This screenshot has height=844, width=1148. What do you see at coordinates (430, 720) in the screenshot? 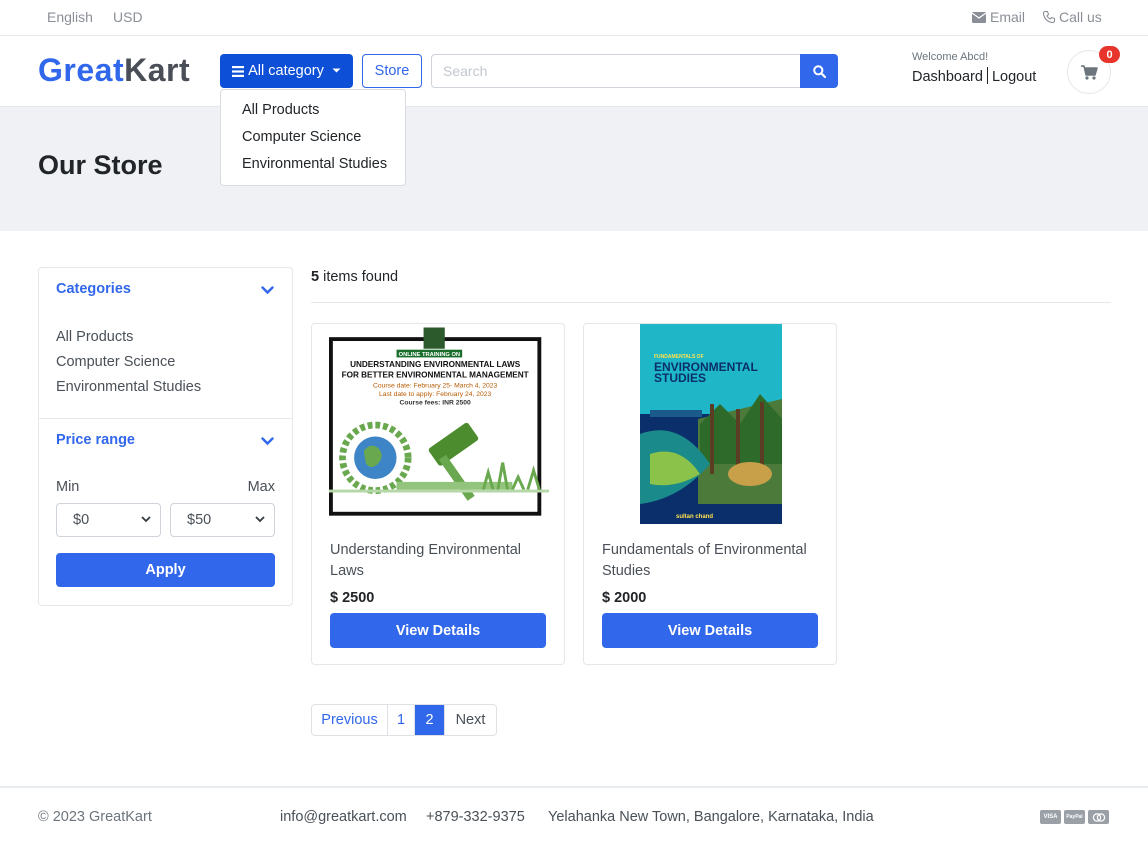
I see `pagination-page-2-active: 2` at bounding box center [430, 720].